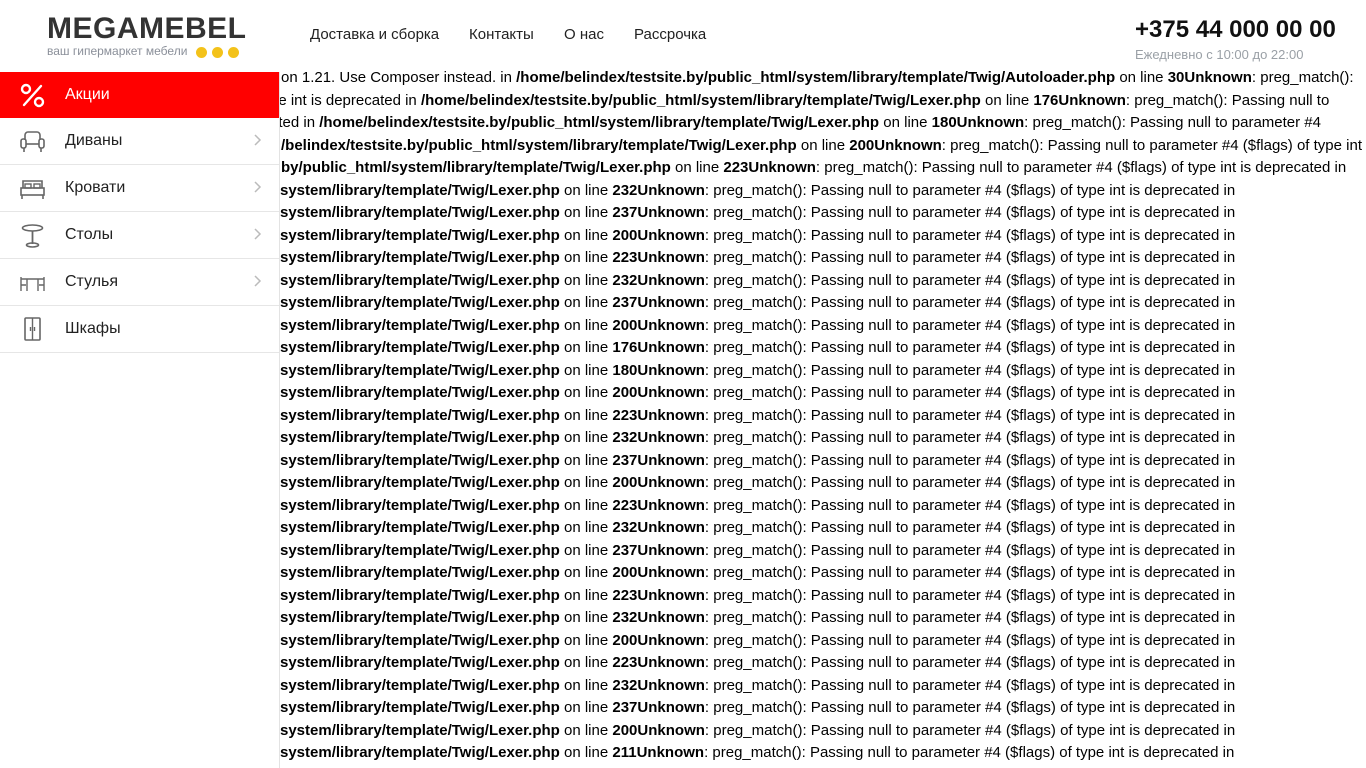 This screenshot has width=1366, height=768. I want to click on error-line-number: 223Unknown, so click(658, 595).